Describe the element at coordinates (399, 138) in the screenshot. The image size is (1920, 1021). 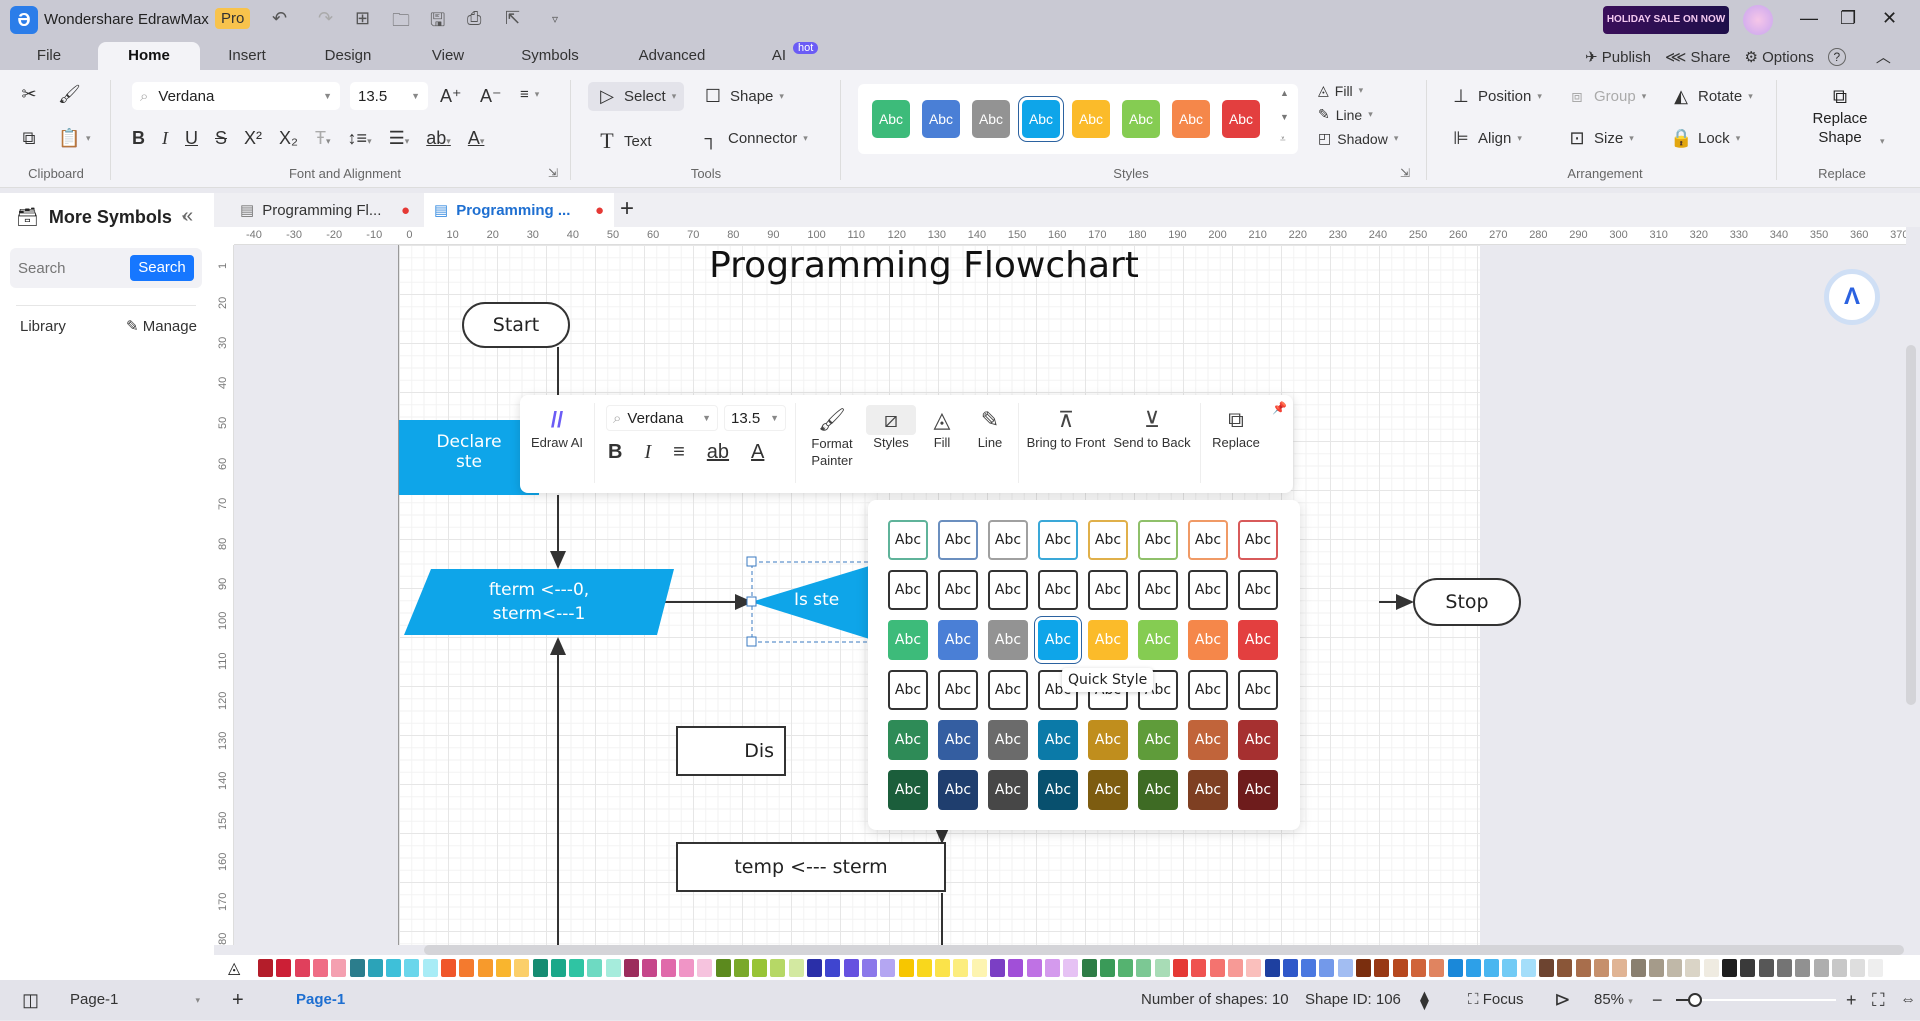
I see `bullets-button: ☰▾` at that location.